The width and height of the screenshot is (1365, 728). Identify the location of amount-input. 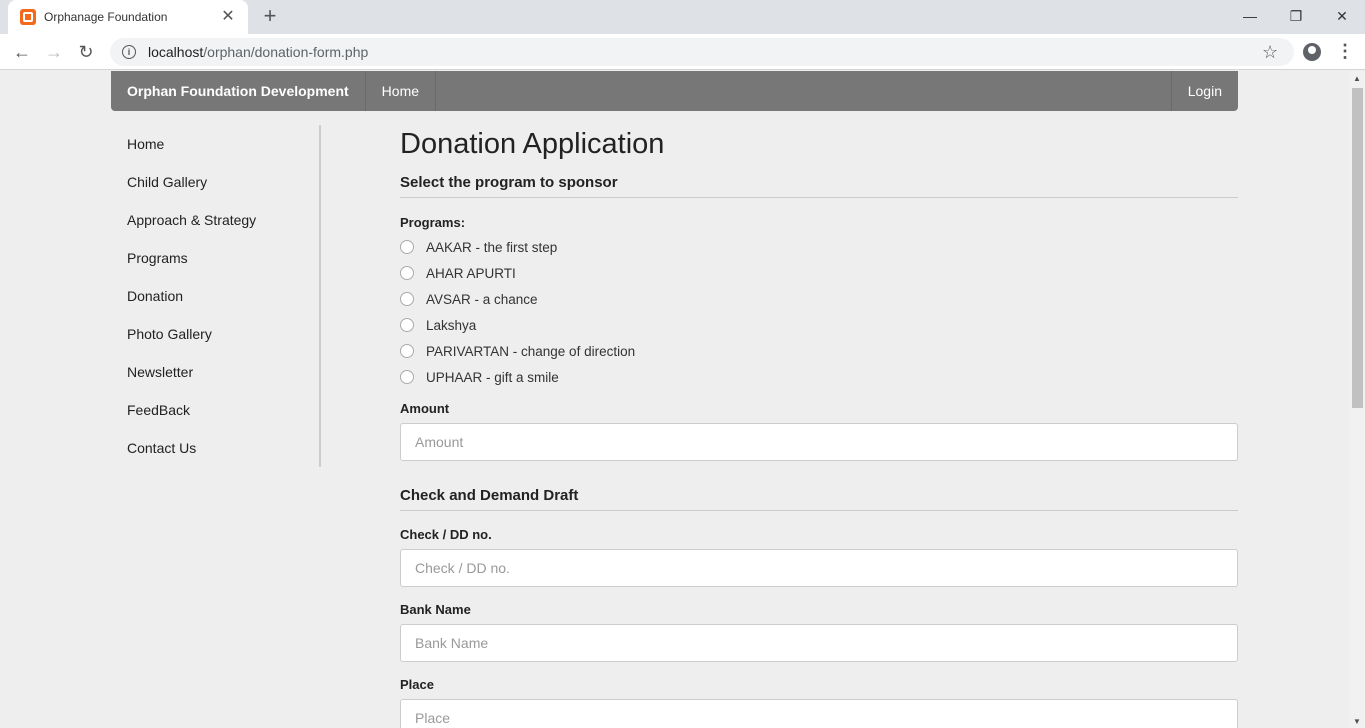
(819, 442).